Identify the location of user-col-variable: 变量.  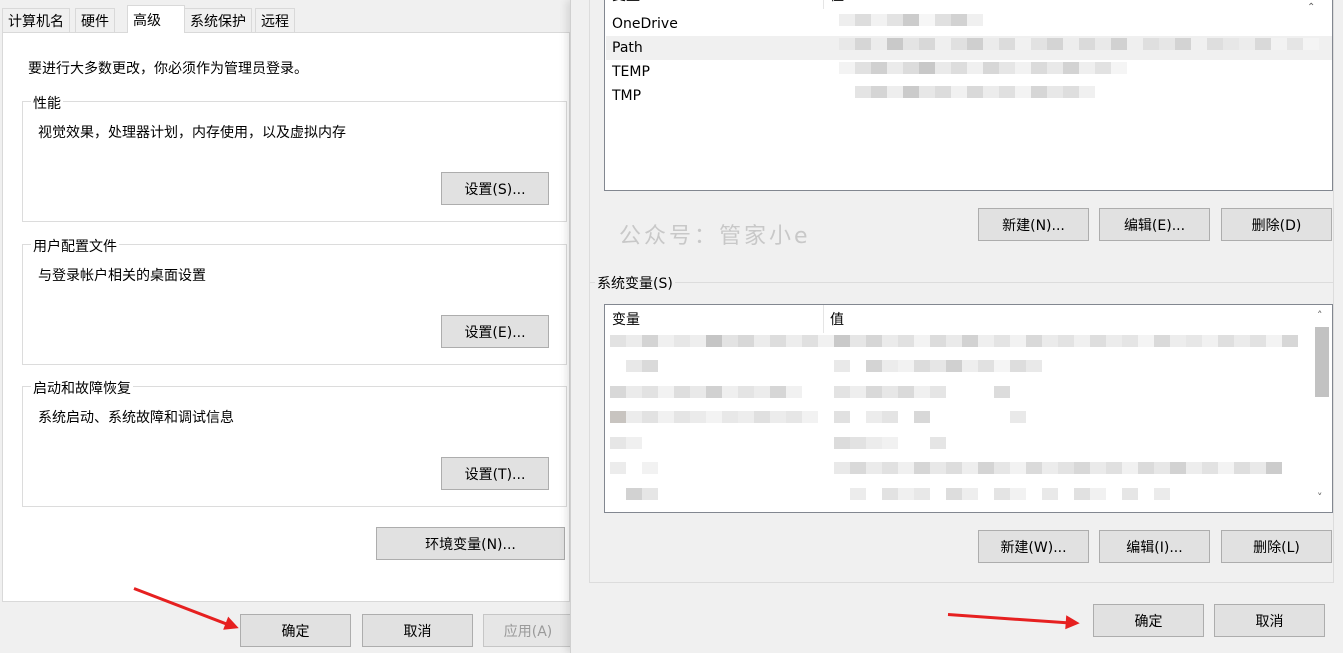
(714, 2).